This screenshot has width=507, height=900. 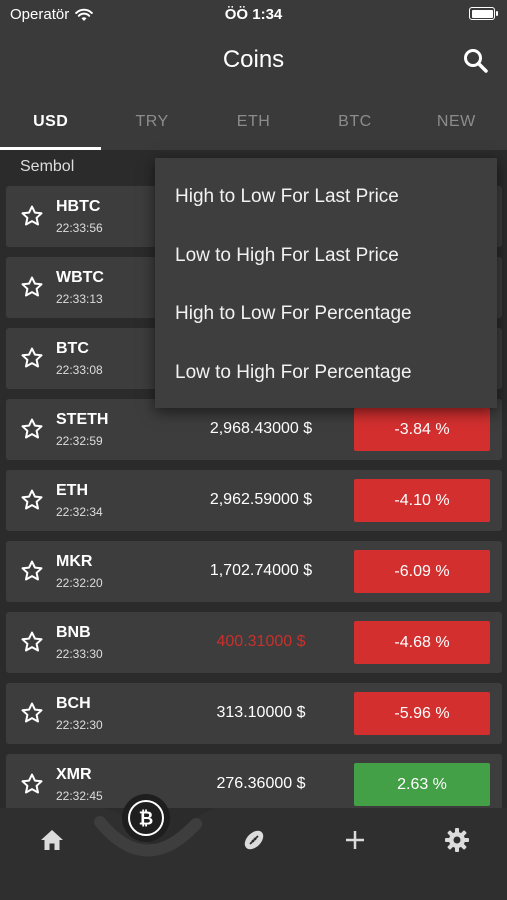 I want to click on coin-symbol: WBTC, so click(x=80, y=277).